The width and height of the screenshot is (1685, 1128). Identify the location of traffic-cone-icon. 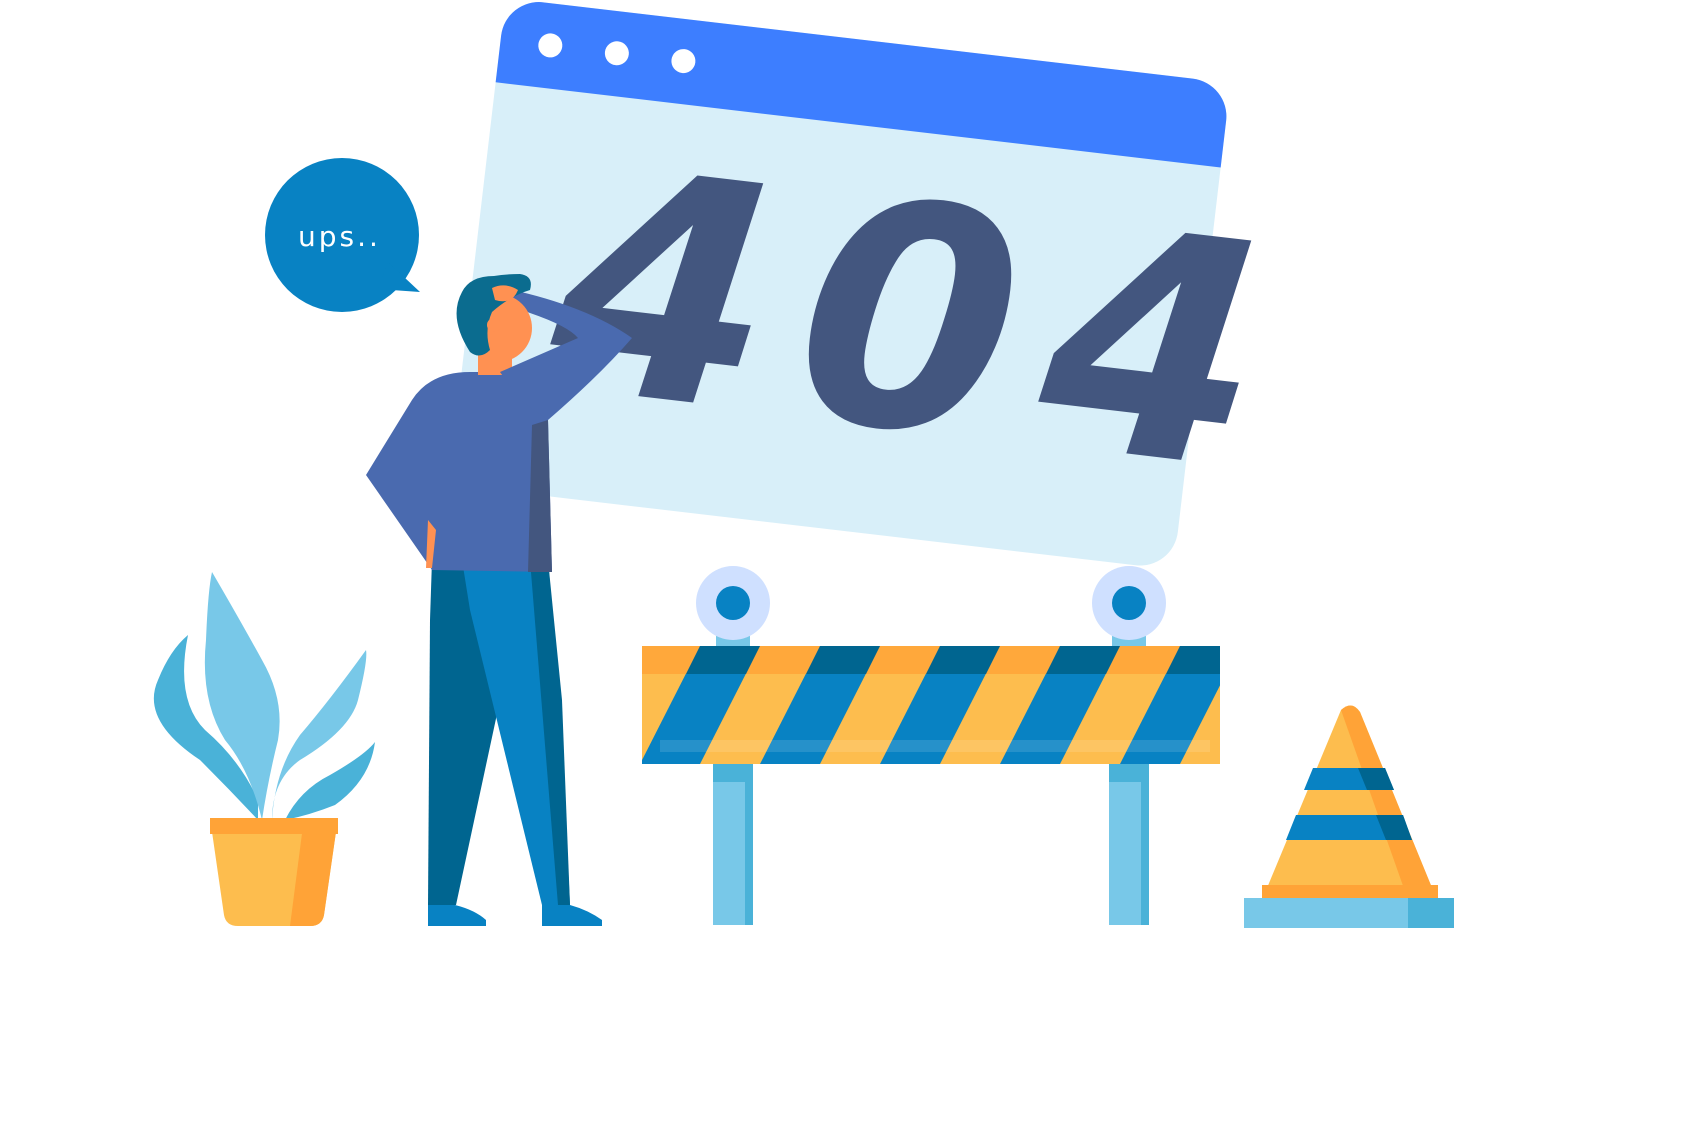
(1349, 816).